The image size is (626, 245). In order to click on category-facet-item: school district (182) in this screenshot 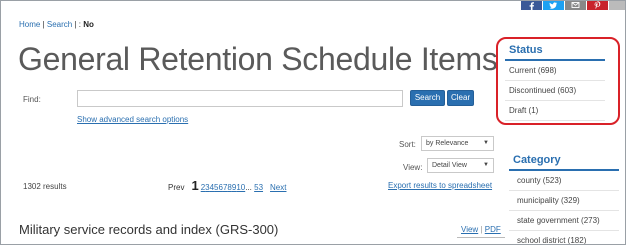, I will do `click(564, 237)`.